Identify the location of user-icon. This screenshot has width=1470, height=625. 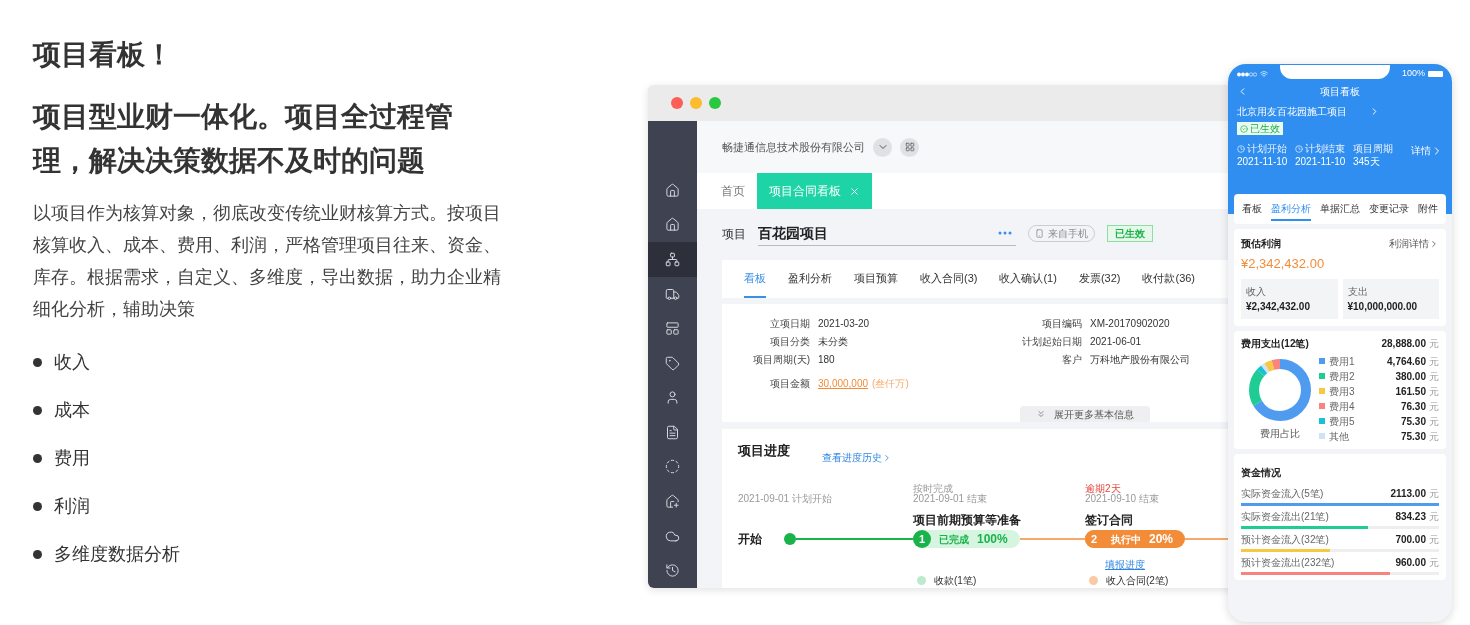
(672, 398).